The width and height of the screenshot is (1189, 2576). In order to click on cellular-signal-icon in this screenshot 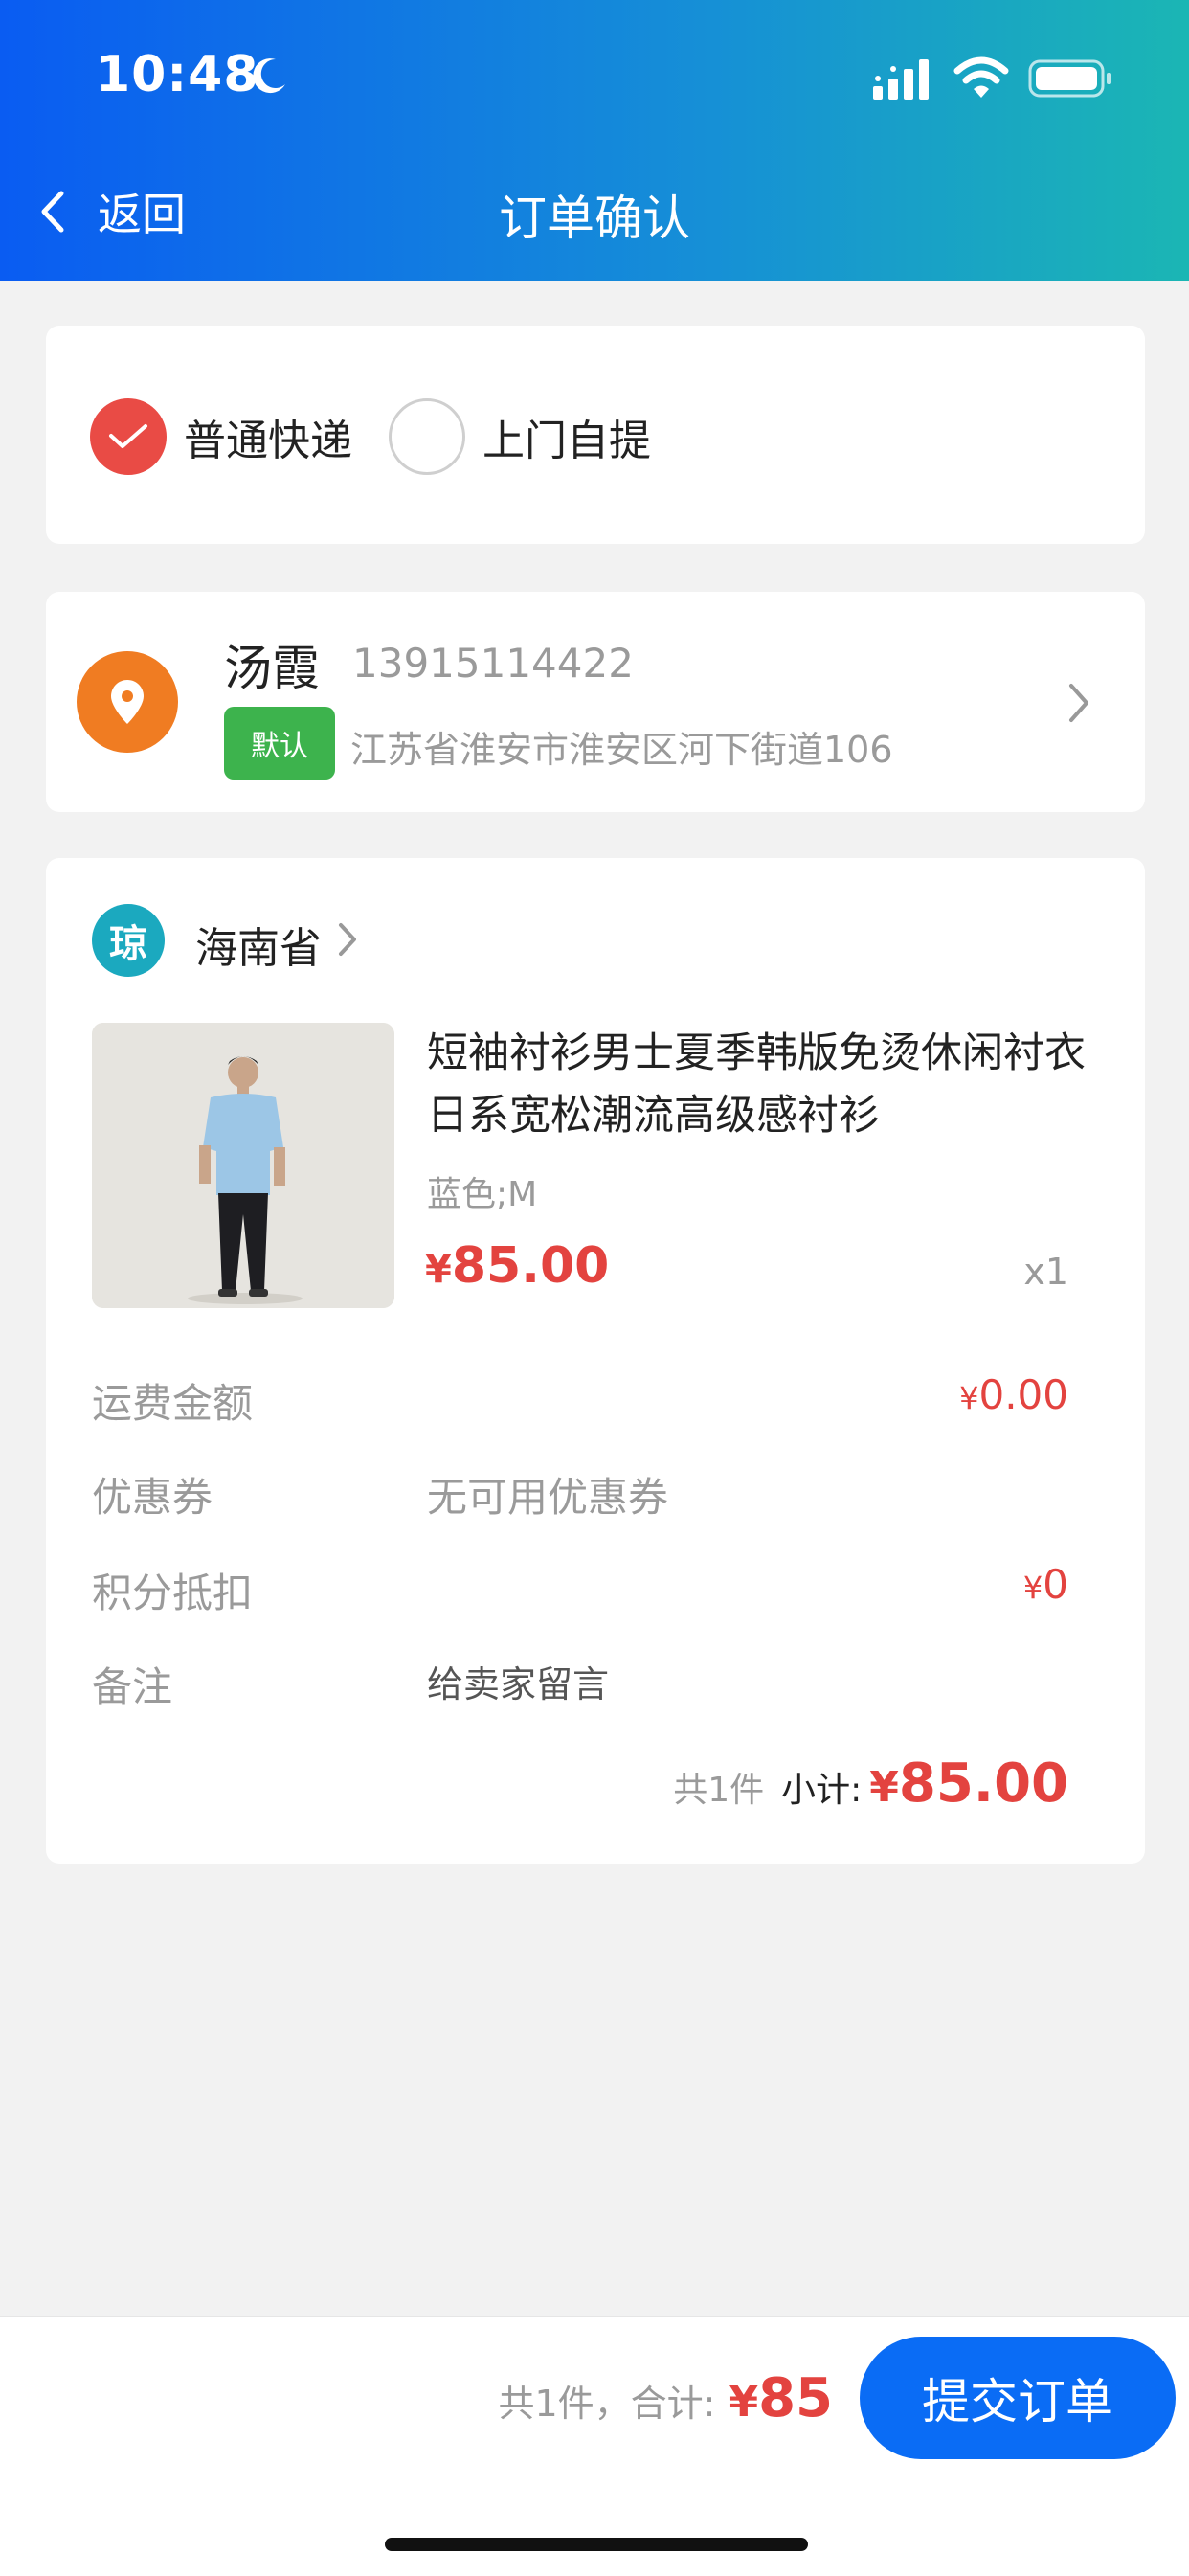, I will do `click(901, 79)`.